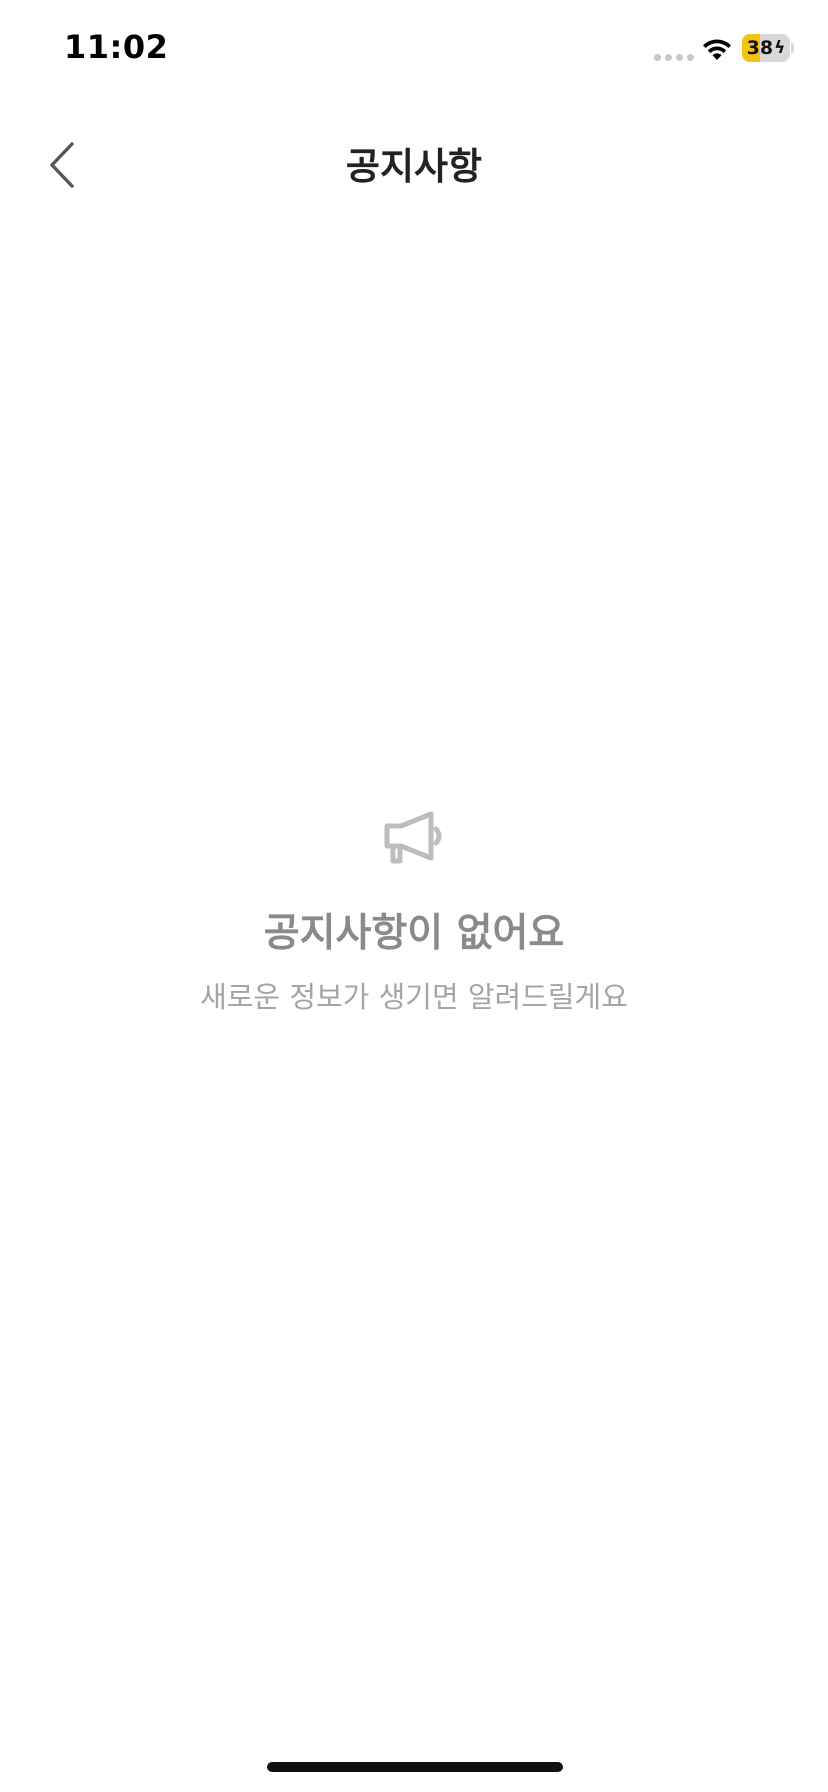  I want to click on battery-icon: 38 ϟ, so click(766, 48).